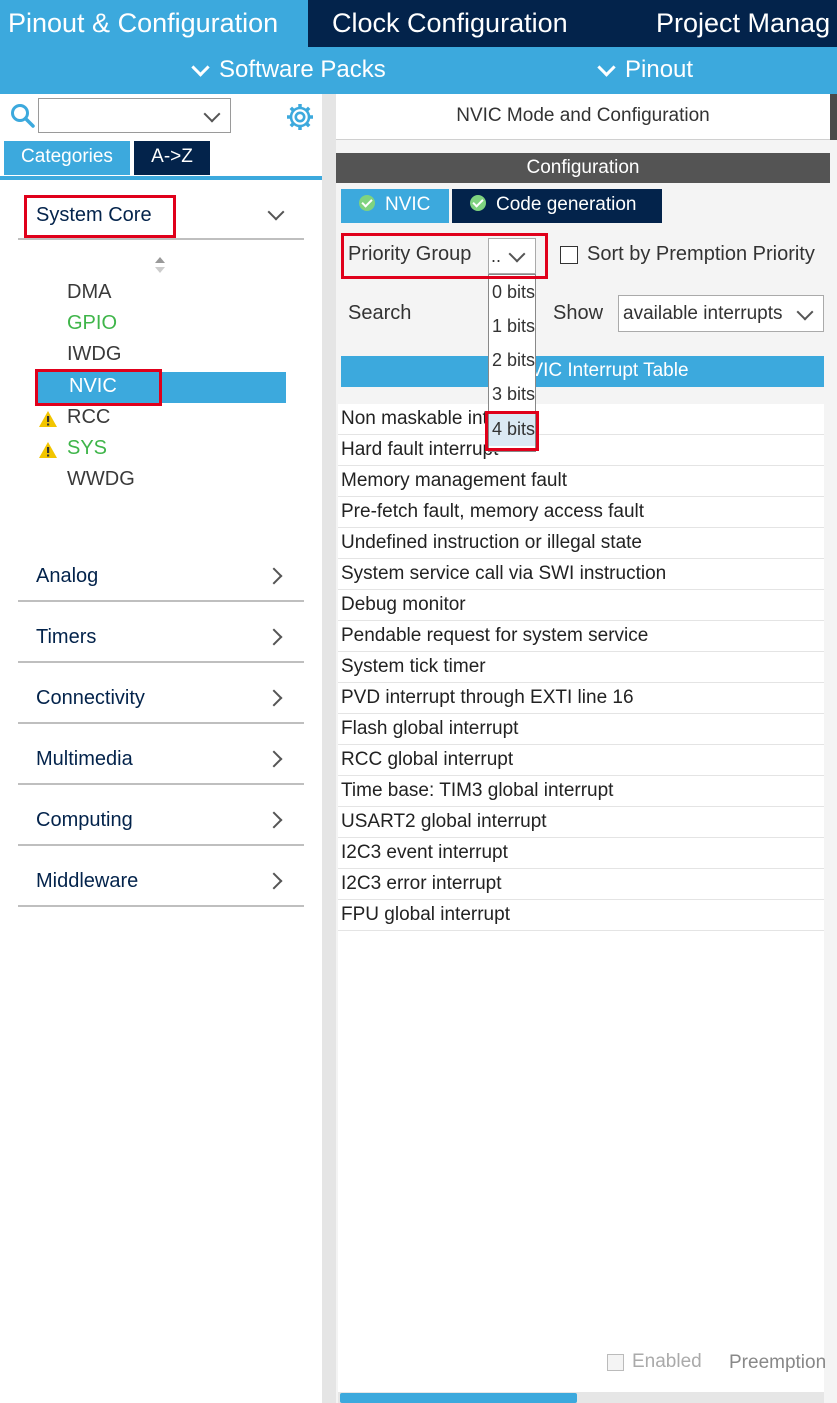 This screenshot has width=837, height=1403. Describe the element at coordinates (300, 117) in the screenshot. I see `gear-icon` at that location.